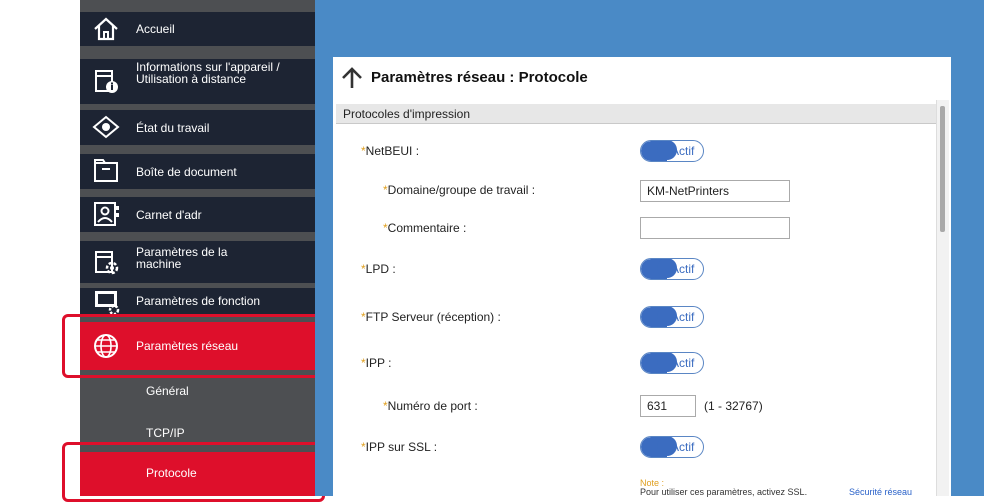  Describe the element at coordinates (425, 228) in the screenshot. I see `comment-label: *Commentaire :` at that location.